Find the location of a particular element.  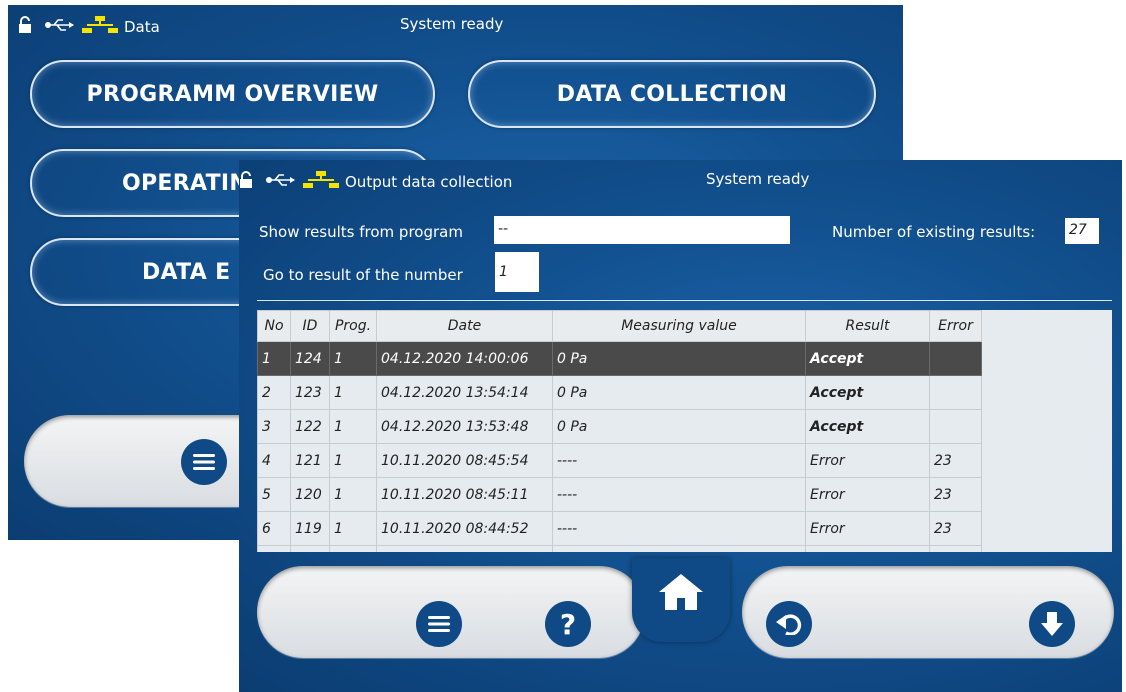

existing-results-count: 27 is located at coordinates (1082, 231).